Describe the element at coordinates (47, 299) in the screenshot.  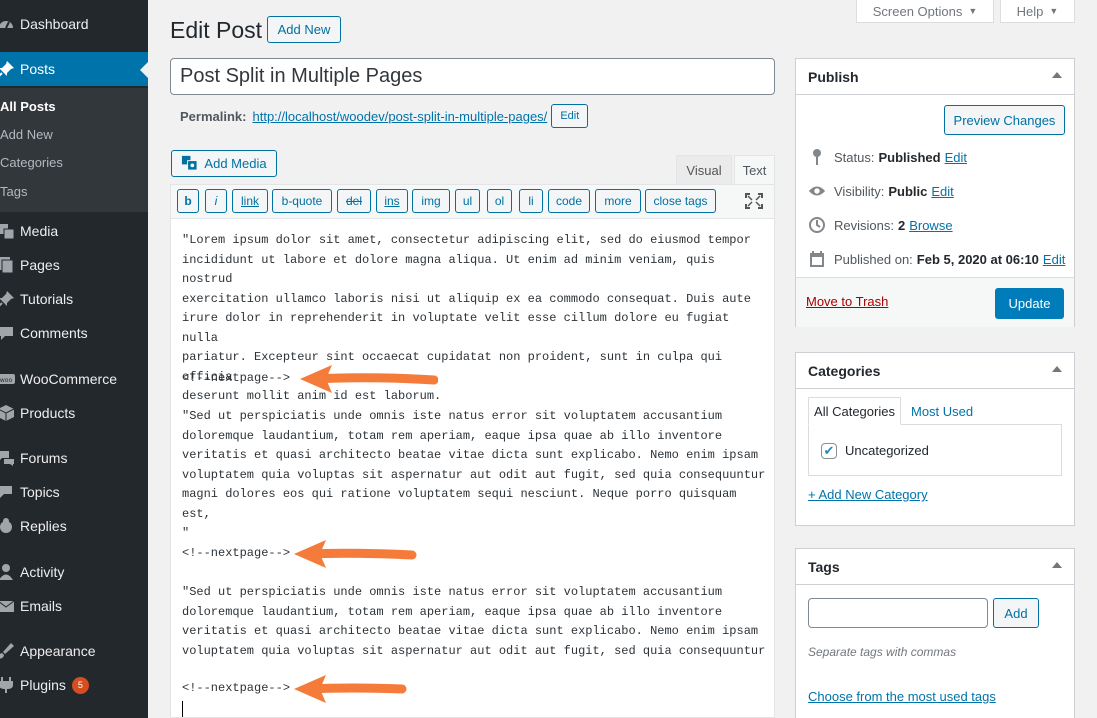
I see `menu-label: Tutorials` at that location.